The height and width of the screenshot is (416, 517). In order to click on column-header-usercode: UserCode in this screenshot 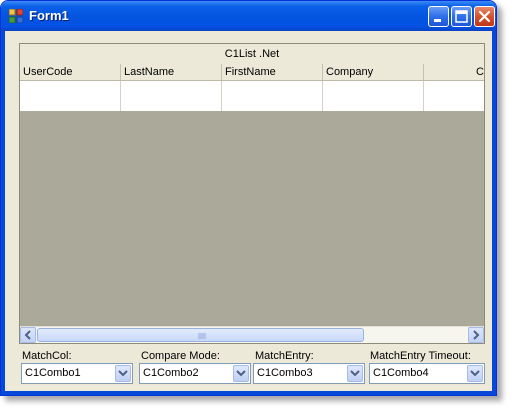, I will do `click(70, 72)`.